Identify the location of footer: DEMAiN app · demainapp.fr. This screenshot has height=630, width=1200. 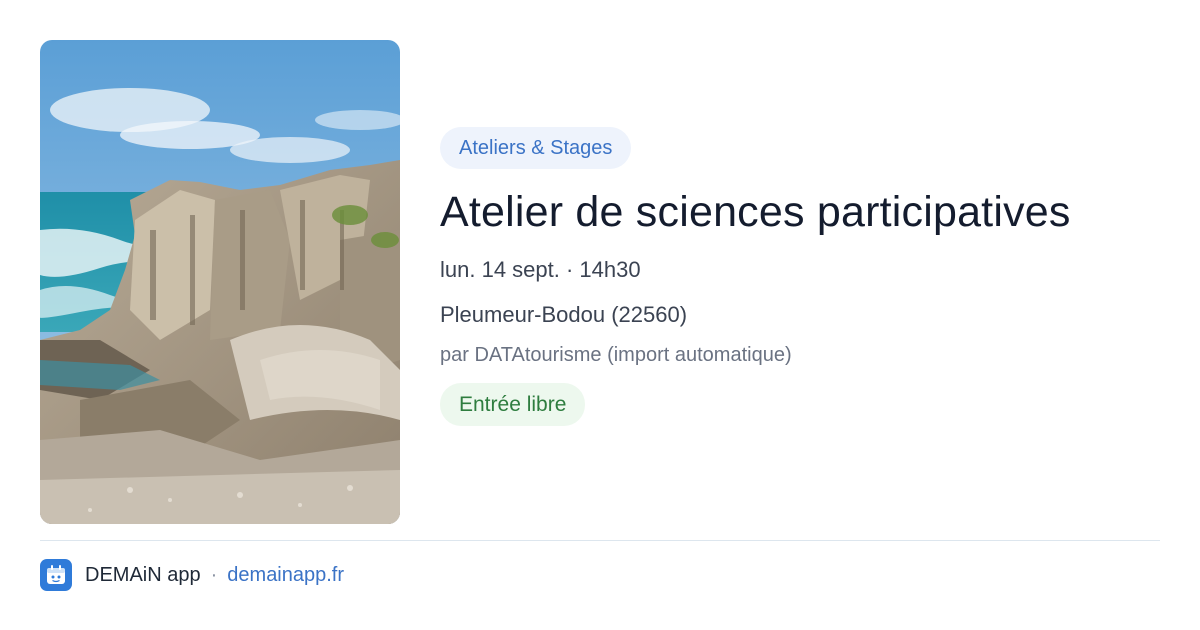
(192, 575).